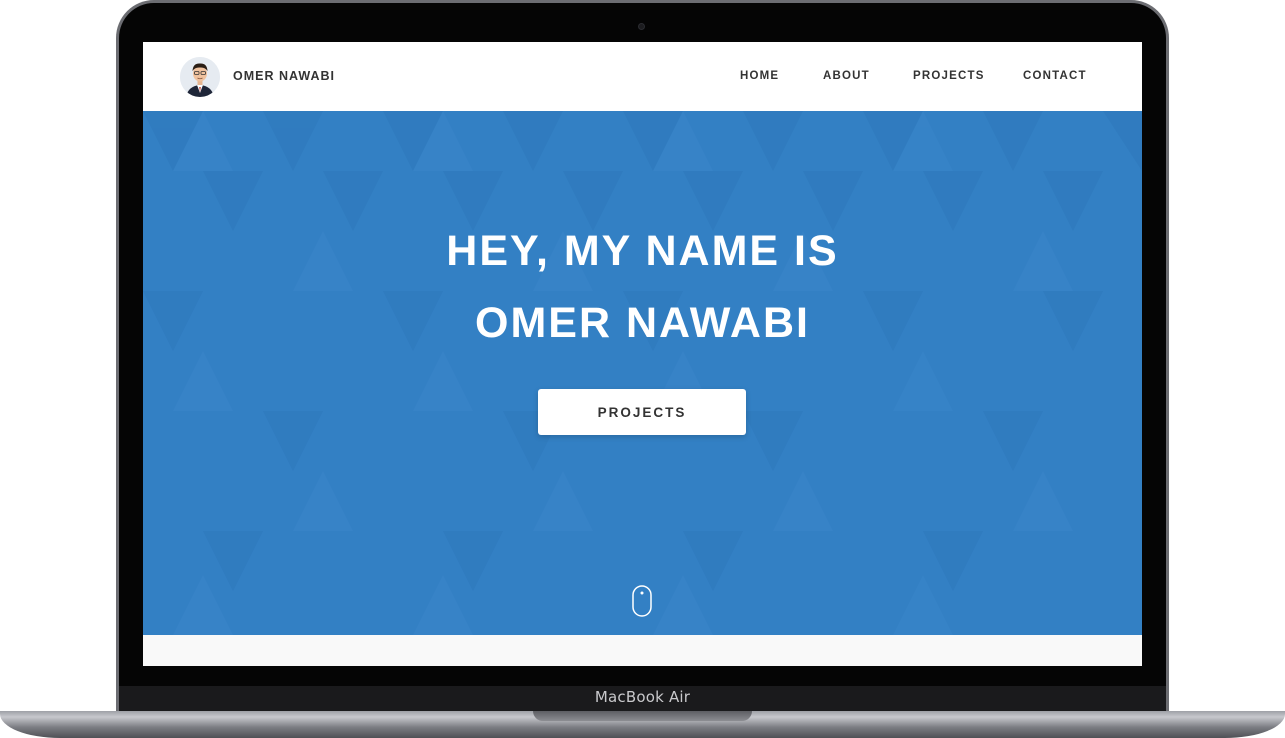 This screenshot has height=738, width=1285. Describe the element at coordinates (1055, 76) in the screenshot. I see `nav-item-contact: CONTACT` at that location.